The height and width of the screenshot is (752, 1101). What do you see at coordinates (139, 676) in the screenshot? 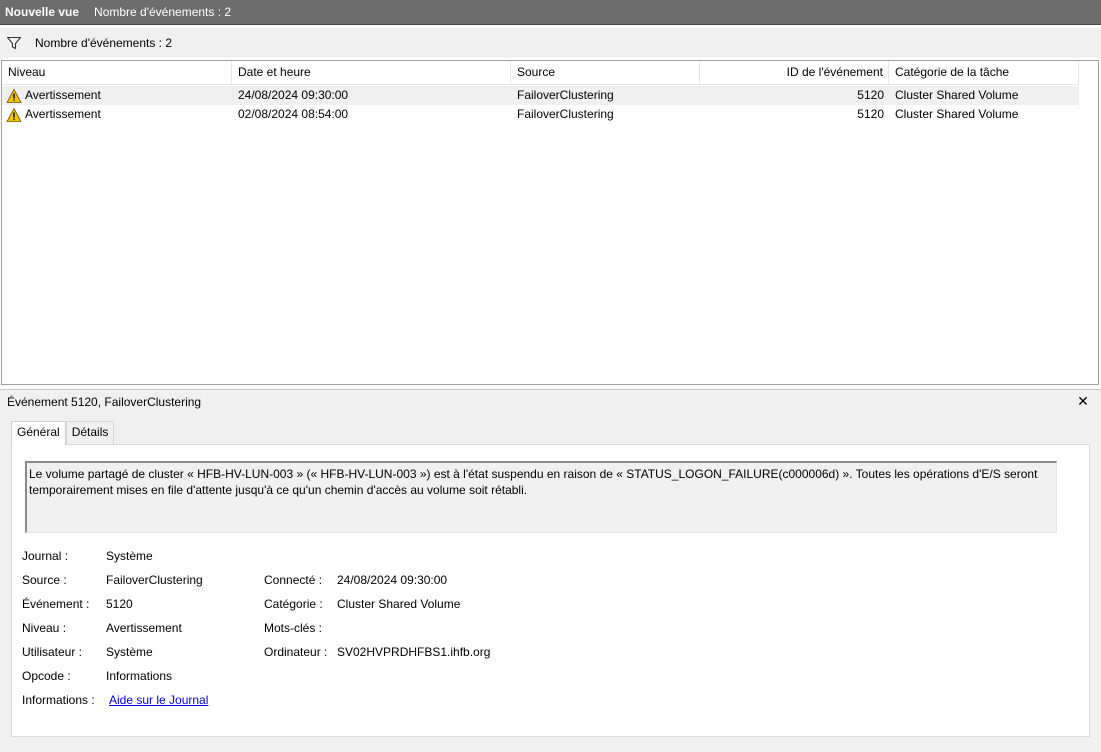
I see `opcode-value: Informations` at bounding box center [139, 676].